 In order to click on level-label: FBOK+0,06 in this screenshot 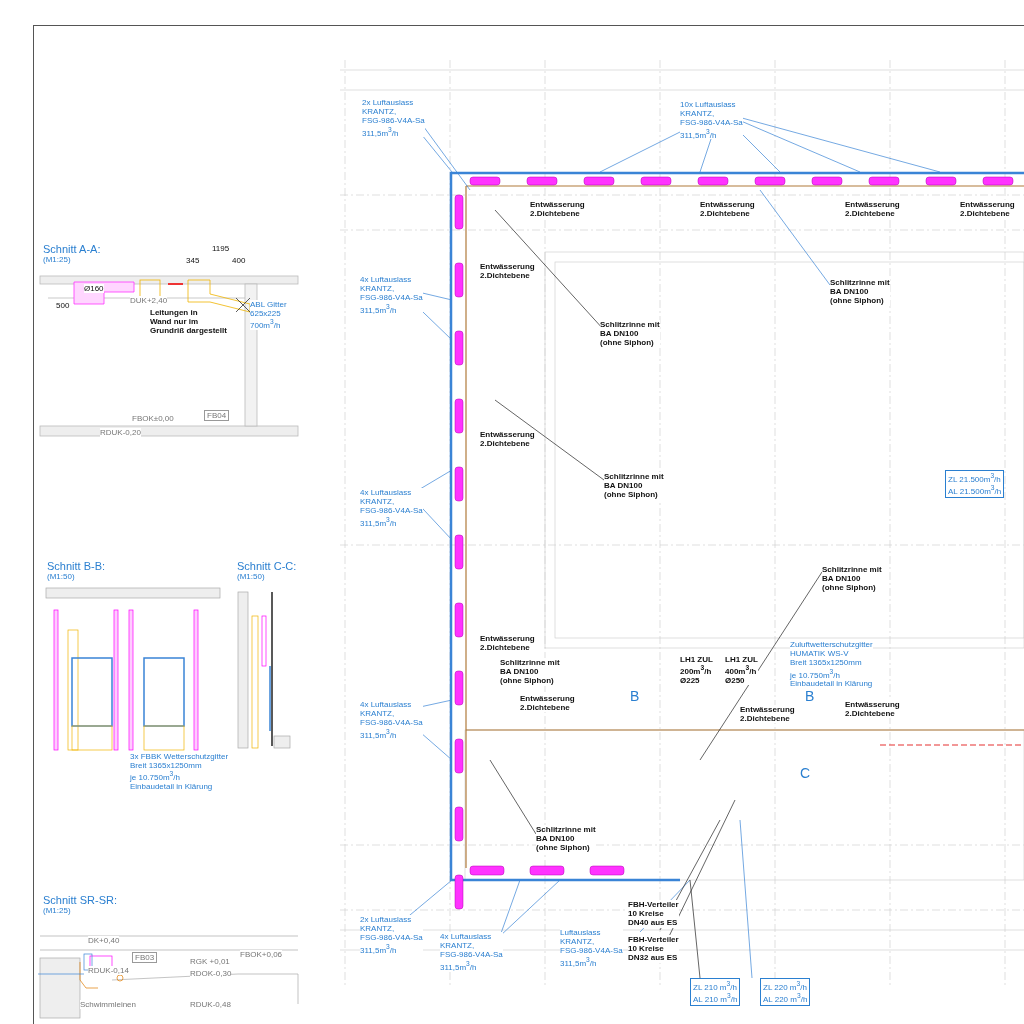, I will do `click(261, 955)`.